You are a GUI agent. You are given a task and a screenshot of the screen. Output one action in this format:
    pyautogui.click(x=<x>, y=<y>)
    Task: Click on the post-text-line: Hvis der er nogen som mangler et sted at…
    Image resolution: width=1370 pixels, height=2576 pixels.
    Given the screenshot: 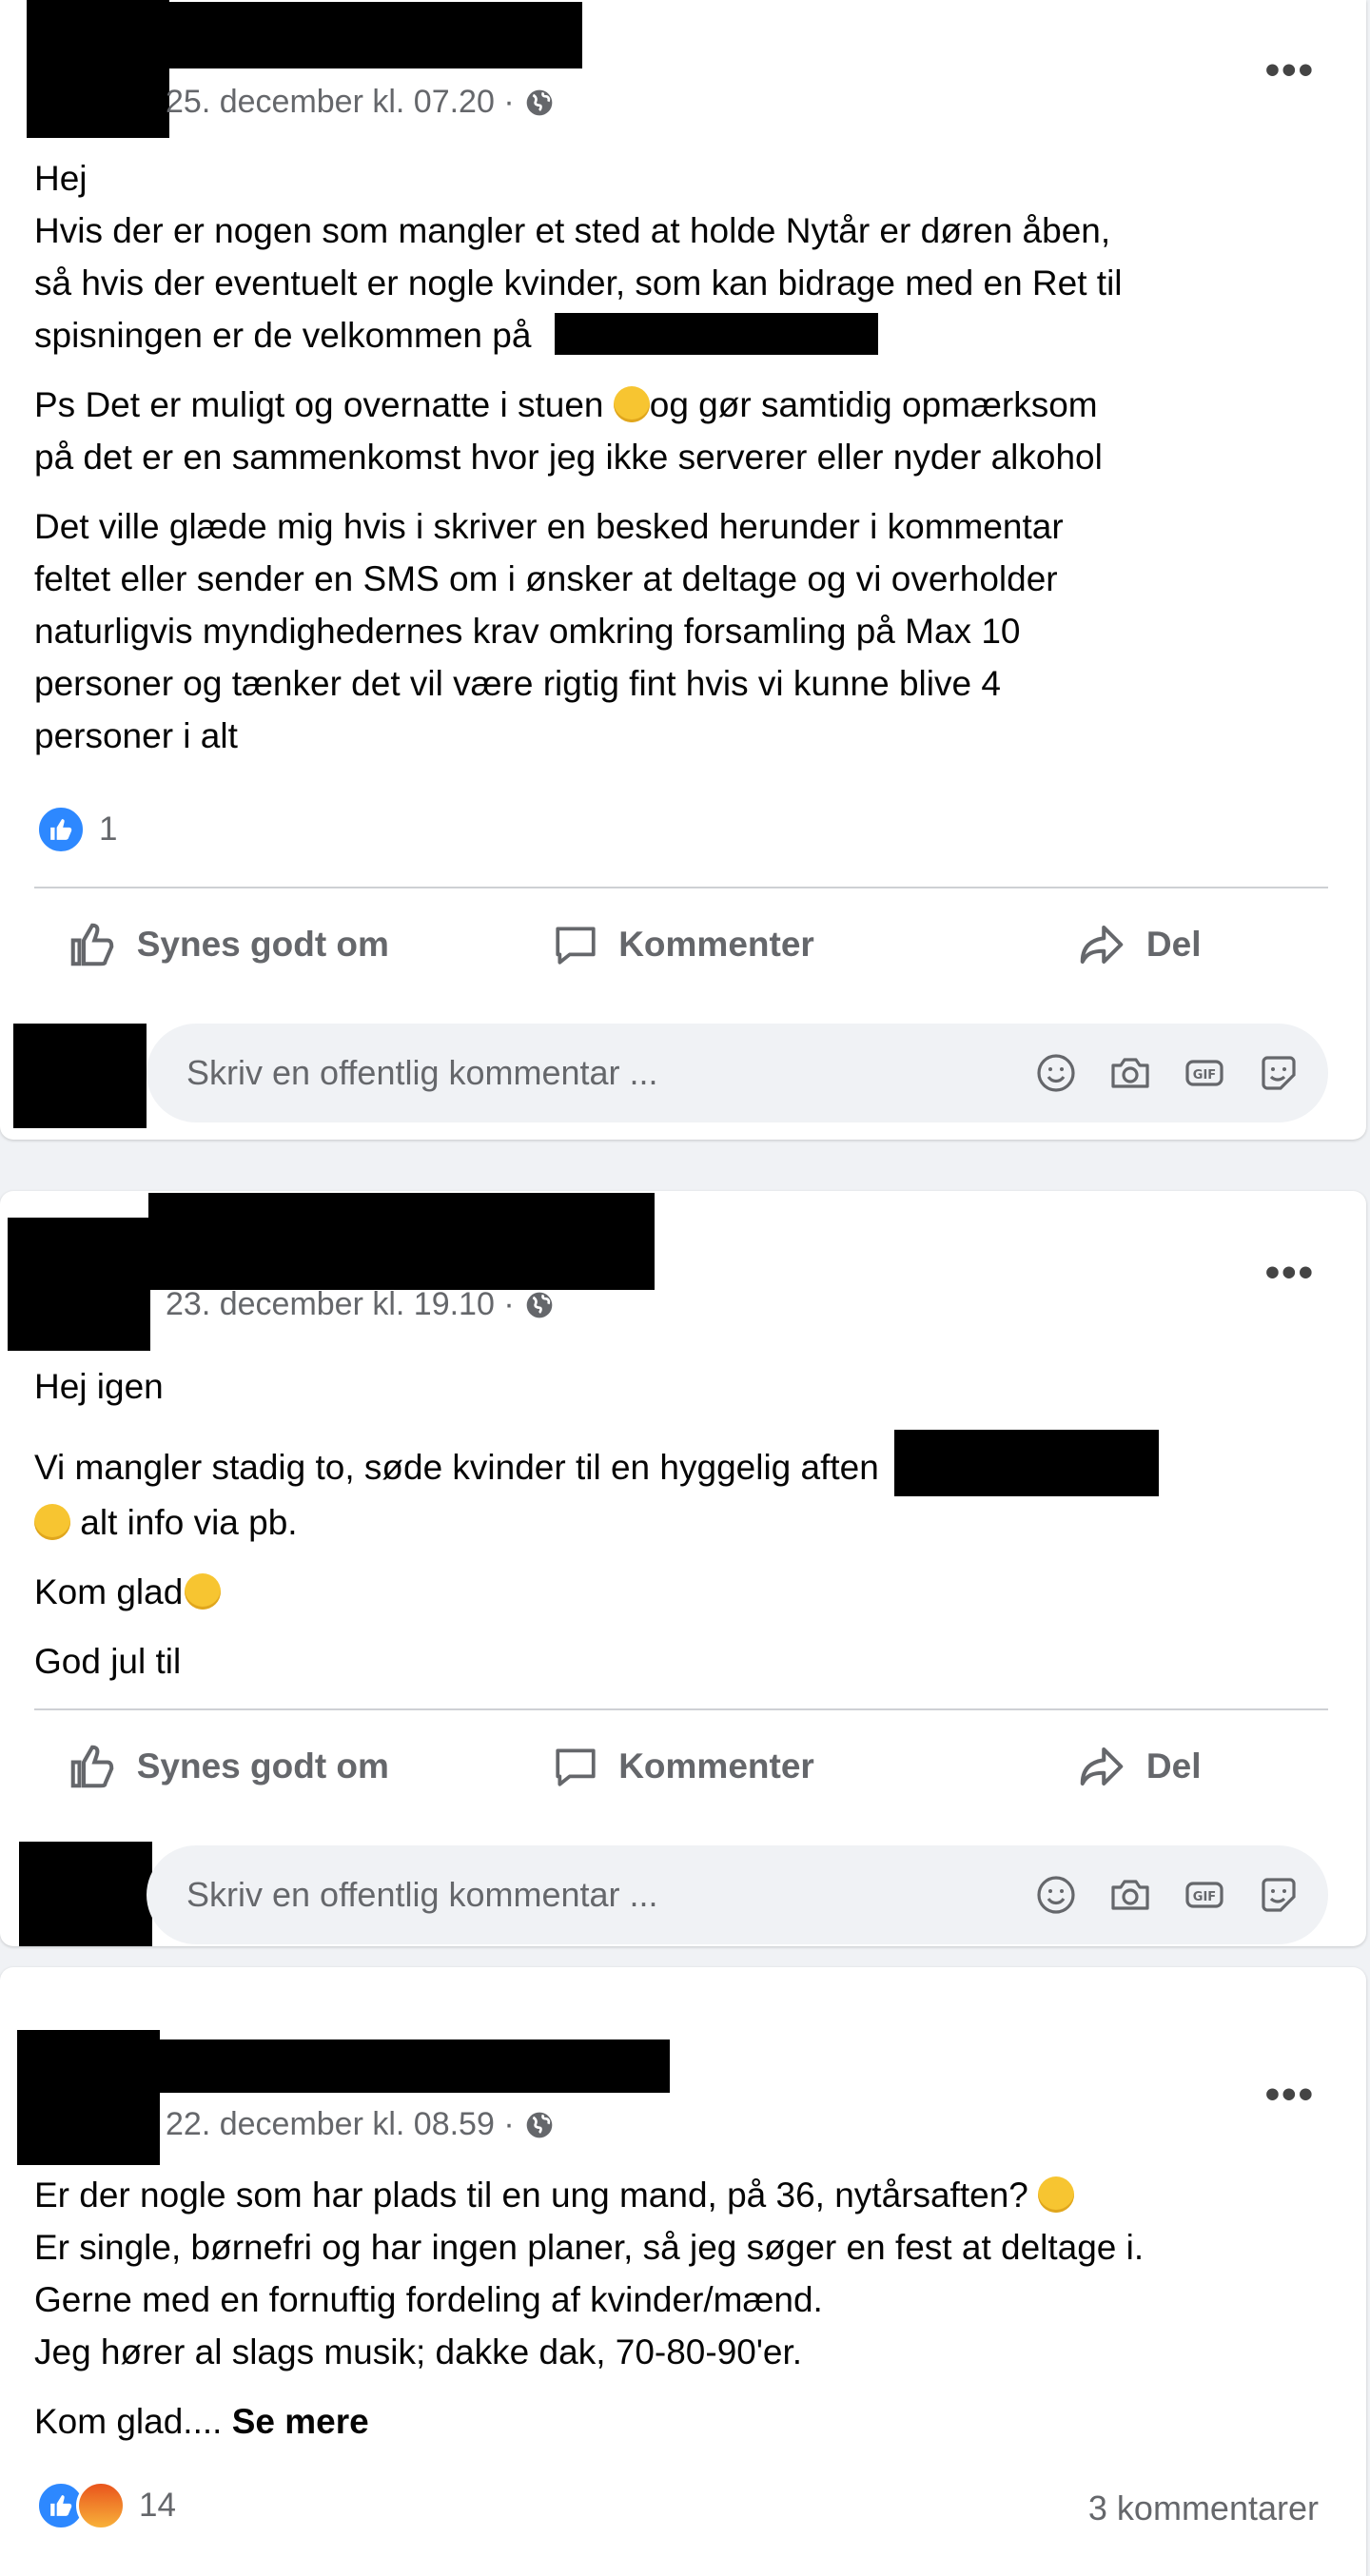 What is the action you would take?
    pyautogui.click(x=572, y=231)
    